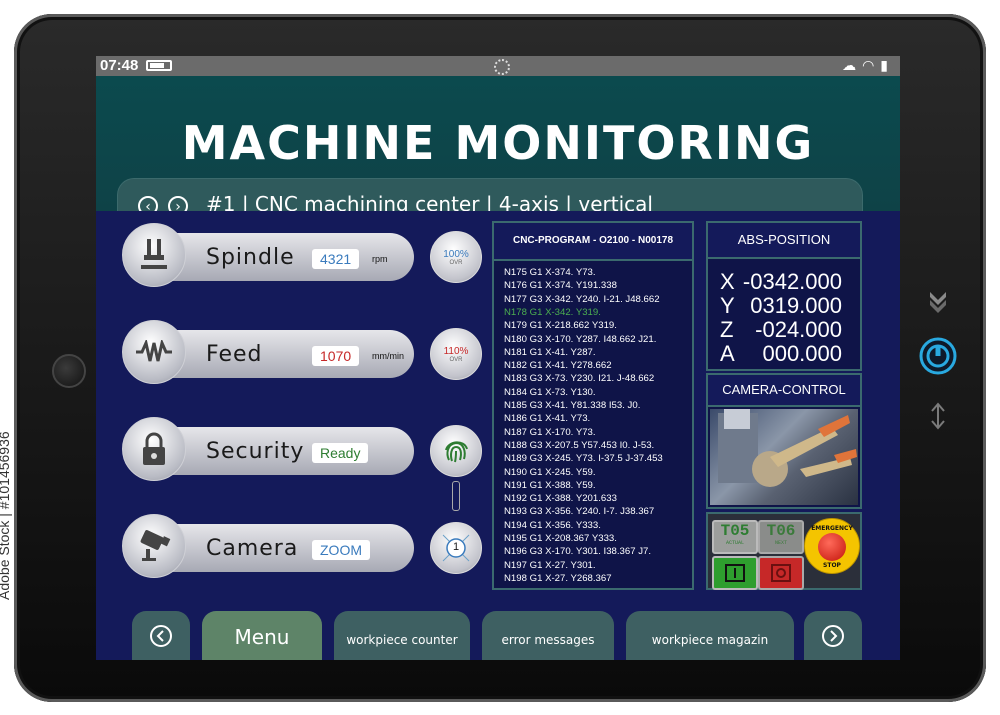  I want to click on axis-a-row: A 000.000, so click(781, 353).